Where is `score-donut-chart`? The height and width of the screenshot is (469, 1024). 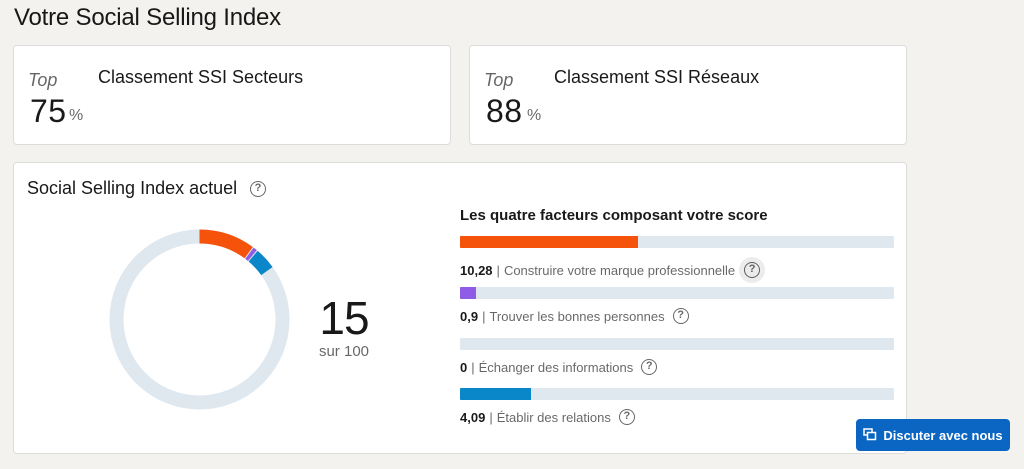 score-donut-chart is located at coordinates (199, 319).